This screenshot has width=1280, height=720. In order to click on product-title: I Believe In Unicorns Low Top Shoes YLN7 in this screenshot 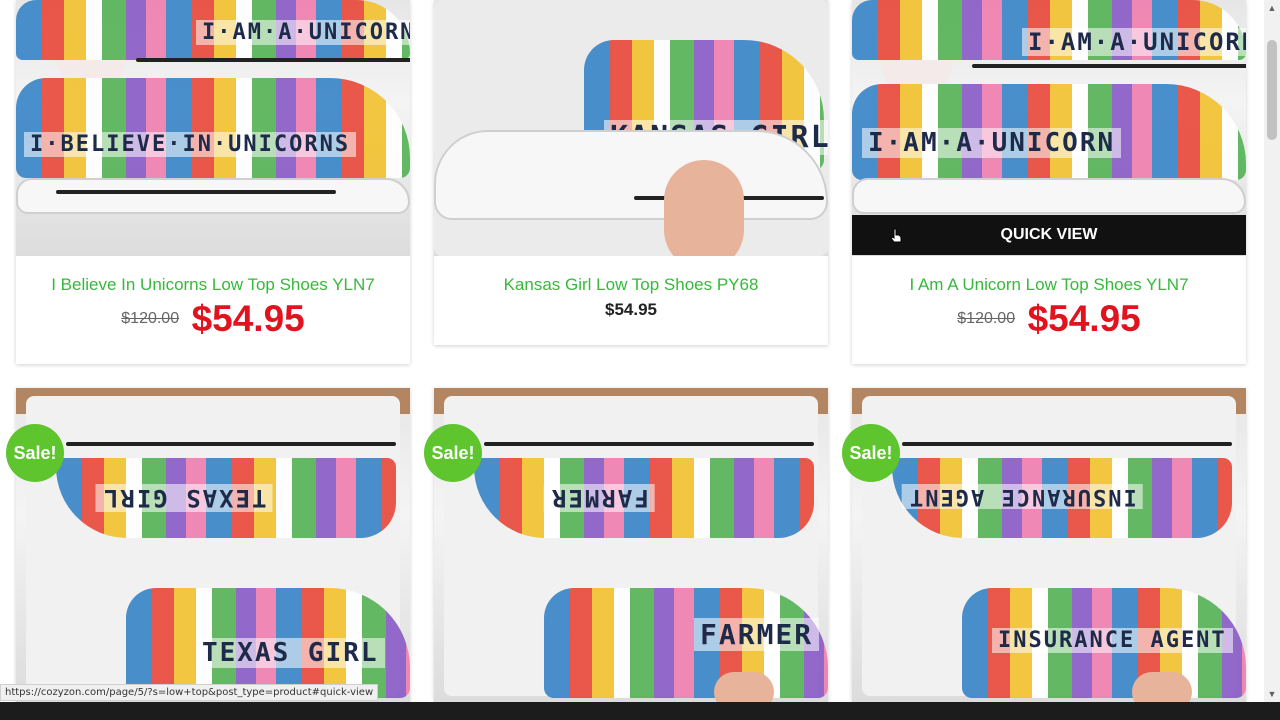, I will do `click(213, 285)`.